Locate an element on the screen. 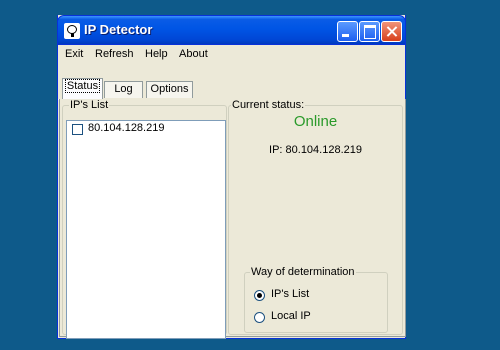 This screenshot has width=500, height=350. tab-status-label: Status is located at coordinates (82, 86).